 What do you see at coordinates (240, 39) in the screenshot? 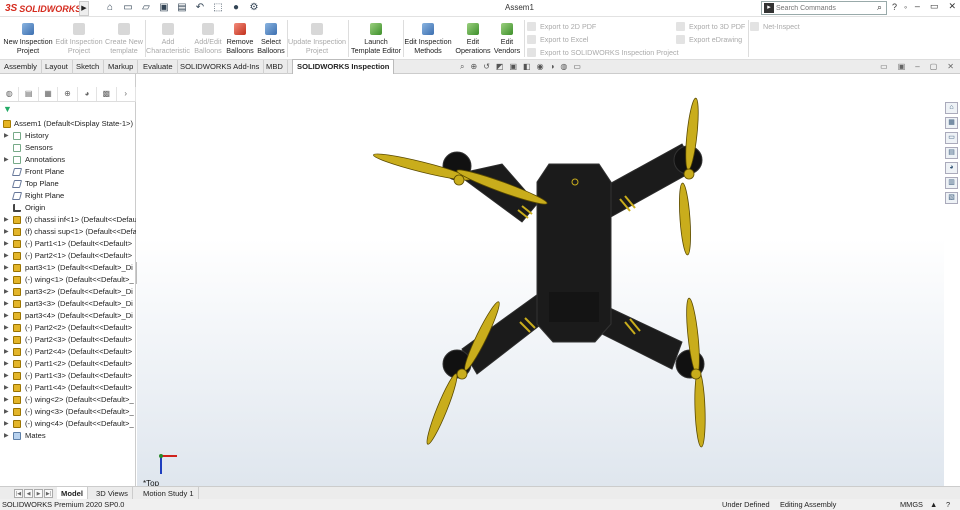
I see `remove-balloons-button: Remove Balloons` at bounding box center [240, 39].